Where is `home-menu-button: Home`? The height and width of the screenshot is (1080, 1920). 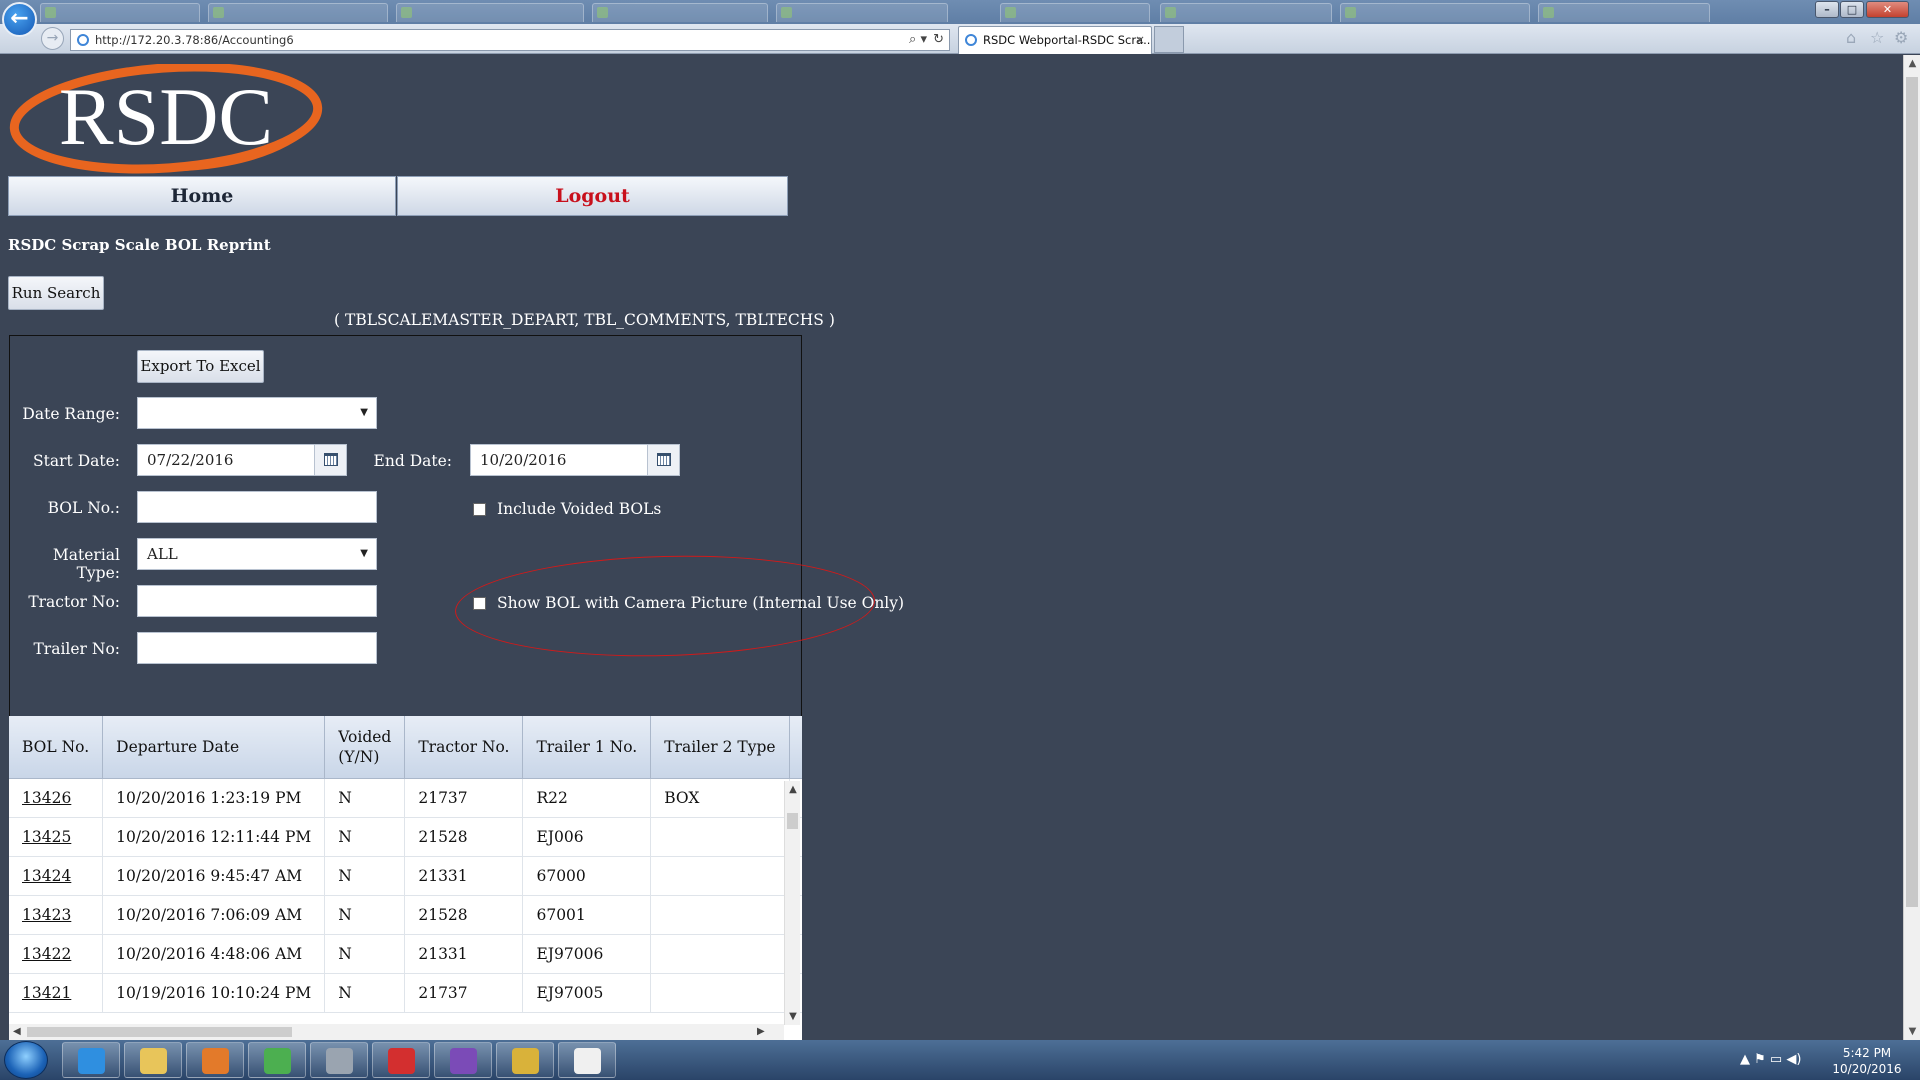
home-menu-button: Home is located at coordinates (202, 196).